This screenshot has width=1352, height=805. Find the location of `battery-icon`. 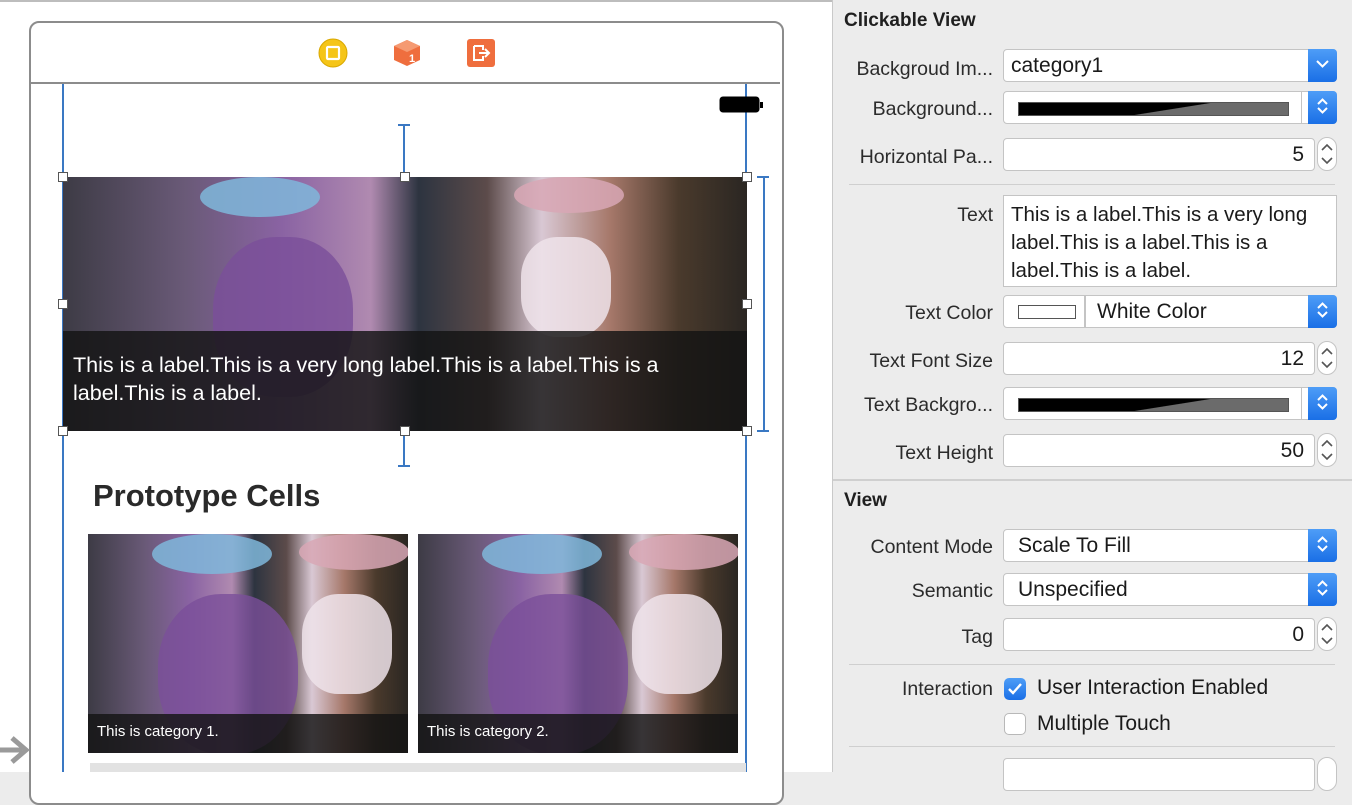

battery-icon is located at coordinates (741, 104).